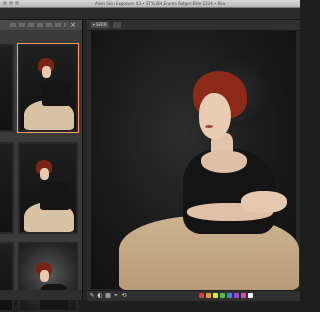 The height and width of the screenshot is (312, 320). What do you see at coordinates (193, 295) in the screenshot?
I see `viewer-bottom-toolbar: ✎ ◐ ▦ ⌖ ⟲` at bounding box center [193, 295].